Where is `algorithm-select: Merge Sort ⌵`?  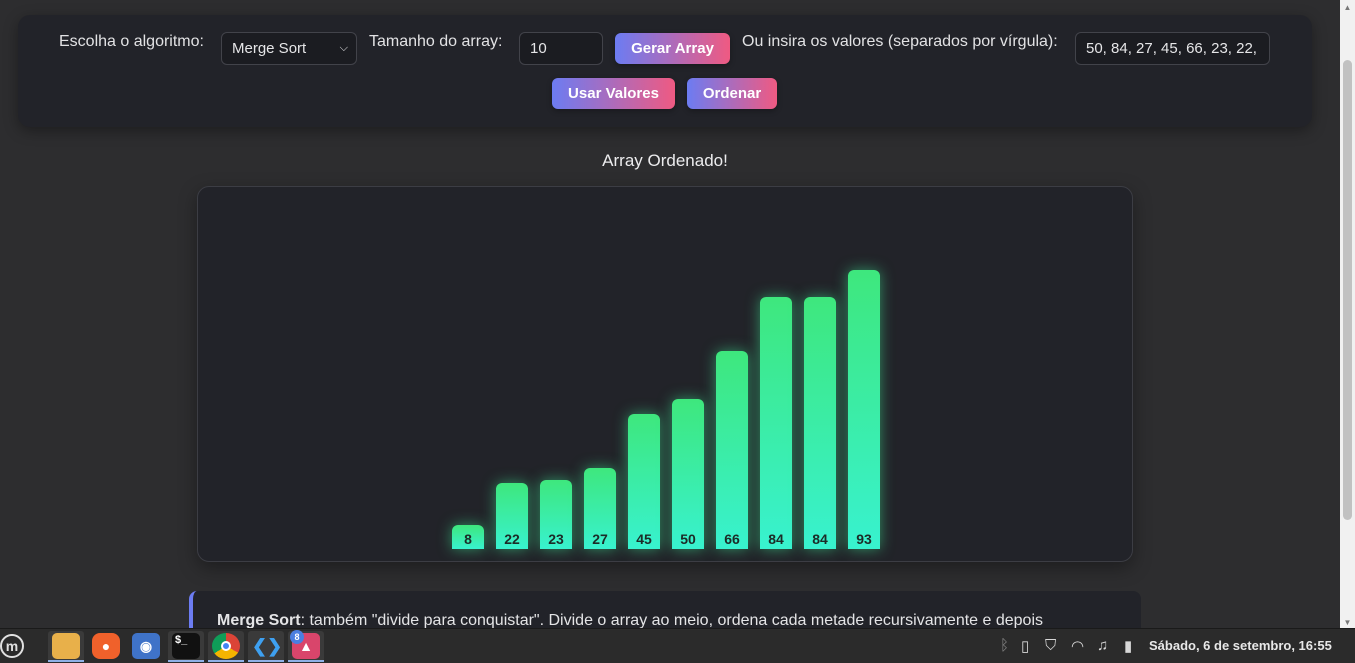 algorithm-select: Merge Sort ⌵ is located at coordinates (289, 48).